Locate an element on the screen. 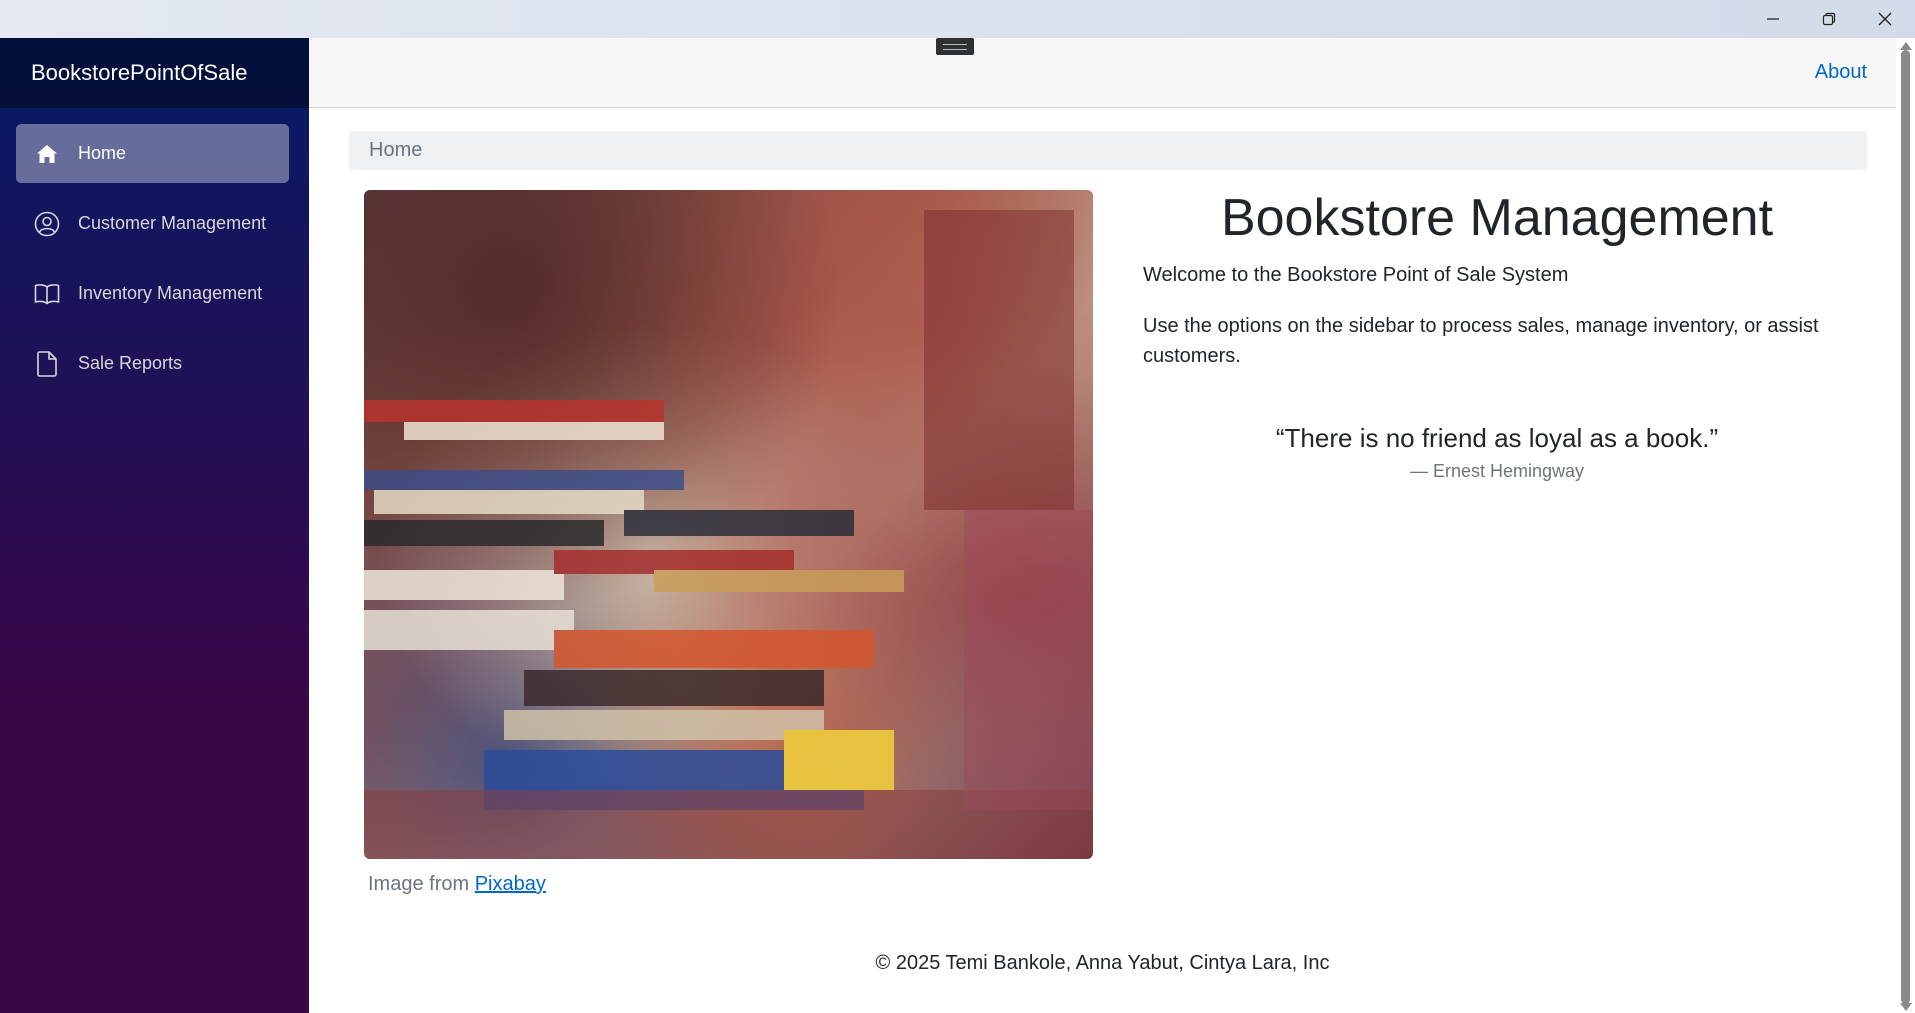 Image resolution: width=1915 pixels, height=1013 pixels. restore-button is located at coordinates (1829, 19).